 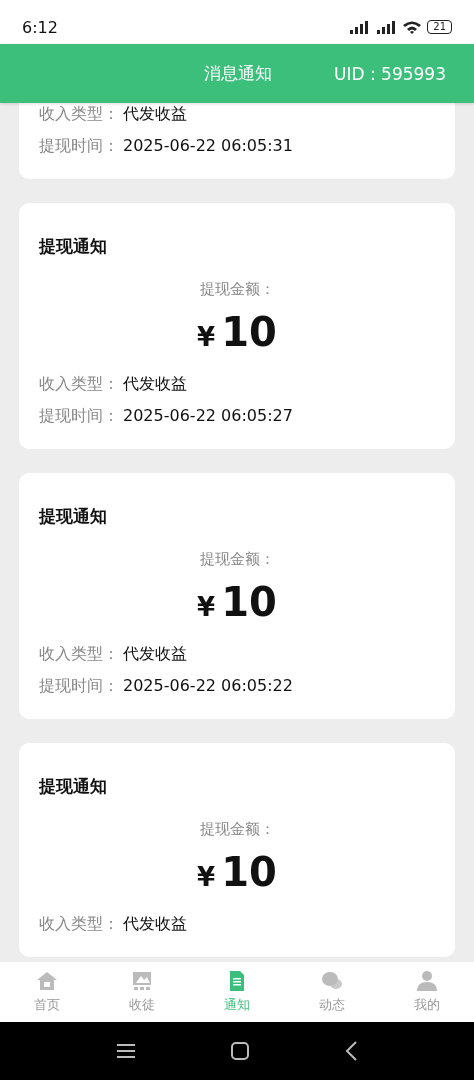 I want to click on back-icon, so click(x=351, y=1051).